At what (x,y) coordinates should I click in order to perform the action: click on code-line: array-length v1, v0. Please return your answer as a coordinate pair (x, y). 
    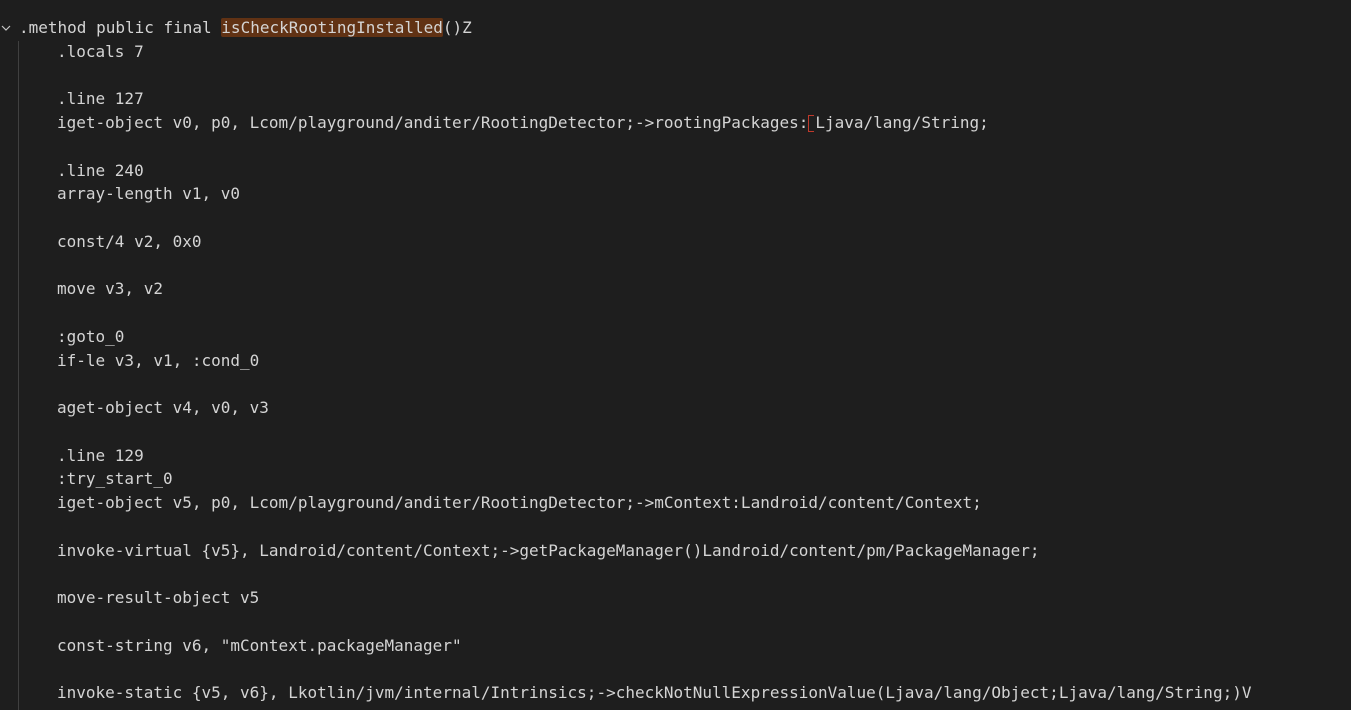
    Looking at the image, I should click on (685, 194).